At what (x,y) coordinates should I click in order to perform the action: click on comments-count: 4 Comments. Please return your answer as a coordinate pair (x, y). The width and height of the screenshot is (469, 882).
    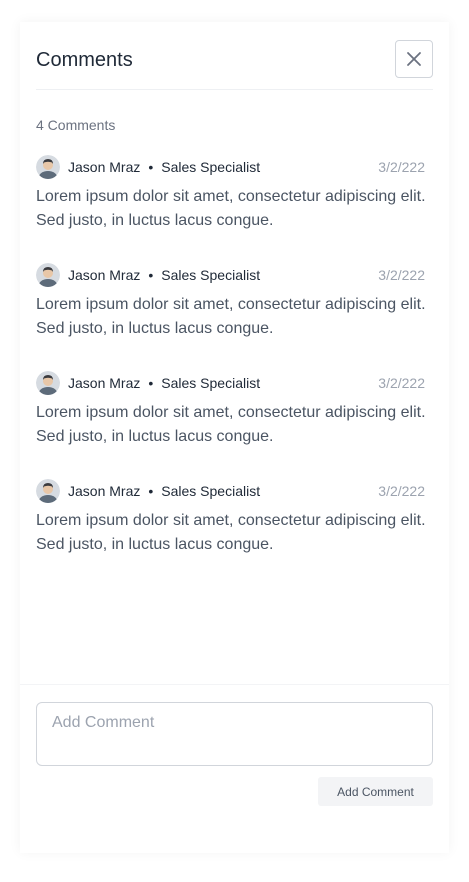
    Looking at the image, I should click on (76, 125).